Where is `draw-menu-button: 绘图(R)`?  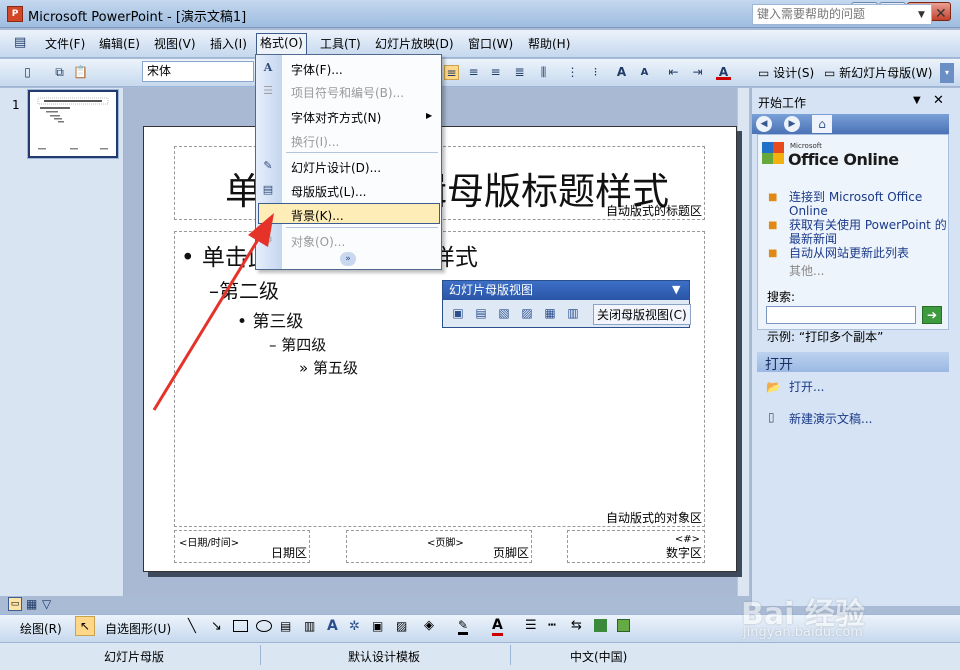 draw-menu-button: 绘图(R) is located at coordinates (41, 628).